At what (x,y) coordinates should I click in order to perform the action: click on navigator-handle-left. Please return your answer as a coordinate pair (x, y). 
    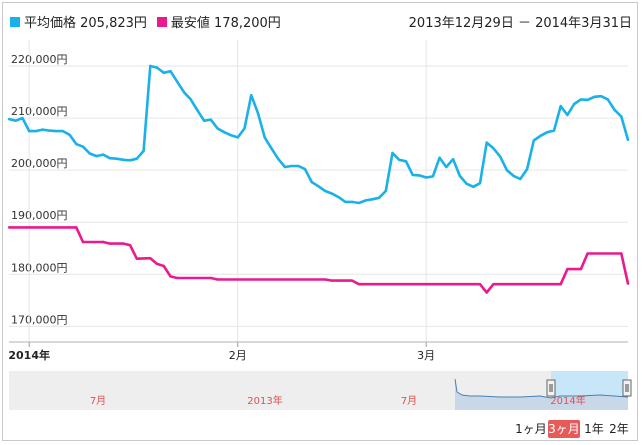
    Looking at the image, I should click on (551, 388).